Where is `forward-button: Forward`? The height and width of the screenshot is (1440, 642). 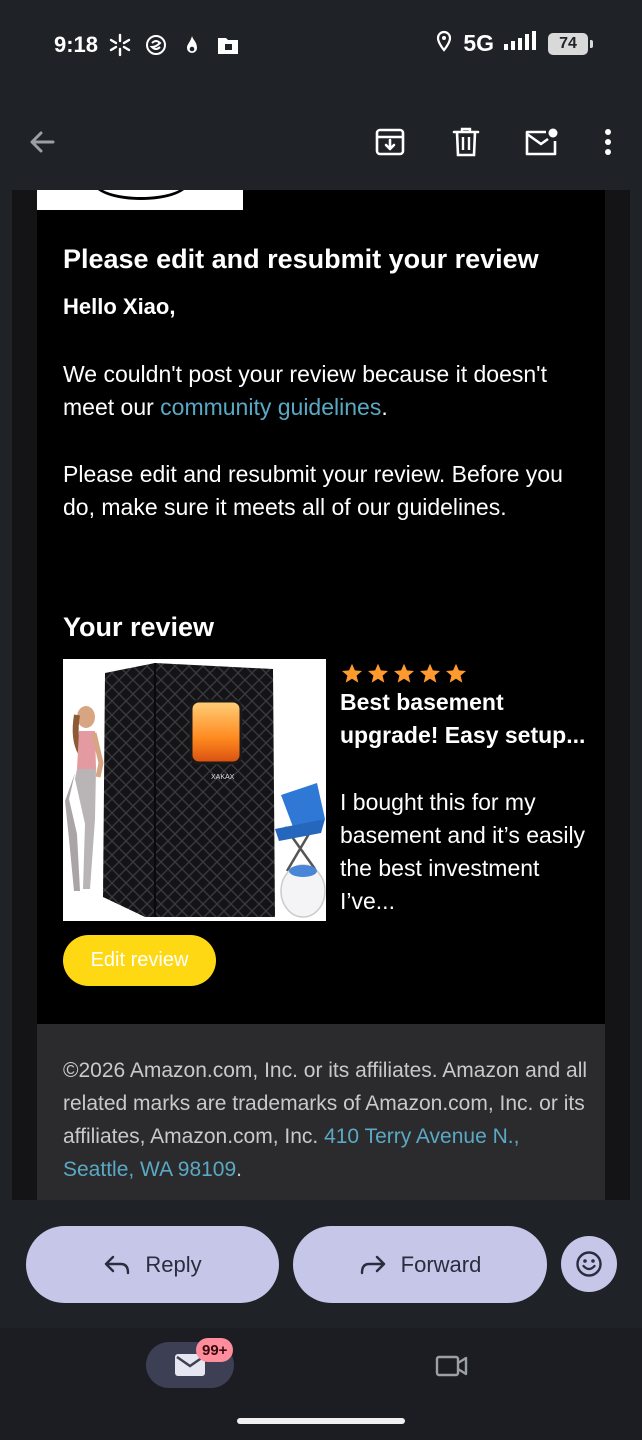
forward-button: Forward is located at coordinates (420, 1264).